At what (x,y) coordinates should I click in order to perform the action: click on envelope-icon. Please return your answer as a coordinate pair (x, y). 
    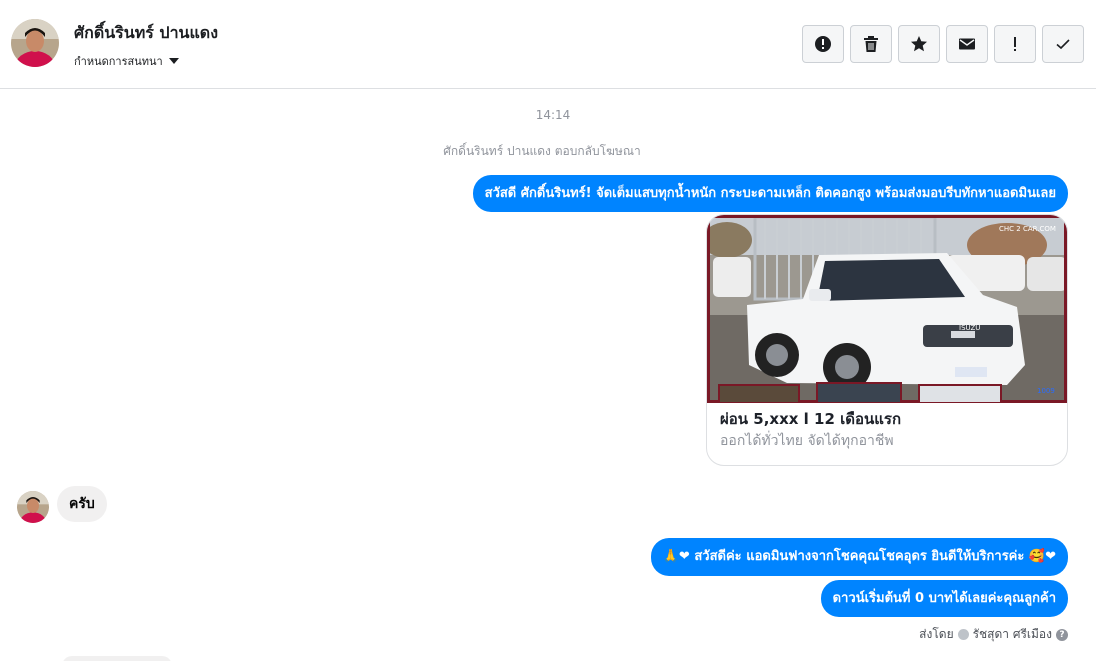
    Looking at the image, I should click on (967, 44).